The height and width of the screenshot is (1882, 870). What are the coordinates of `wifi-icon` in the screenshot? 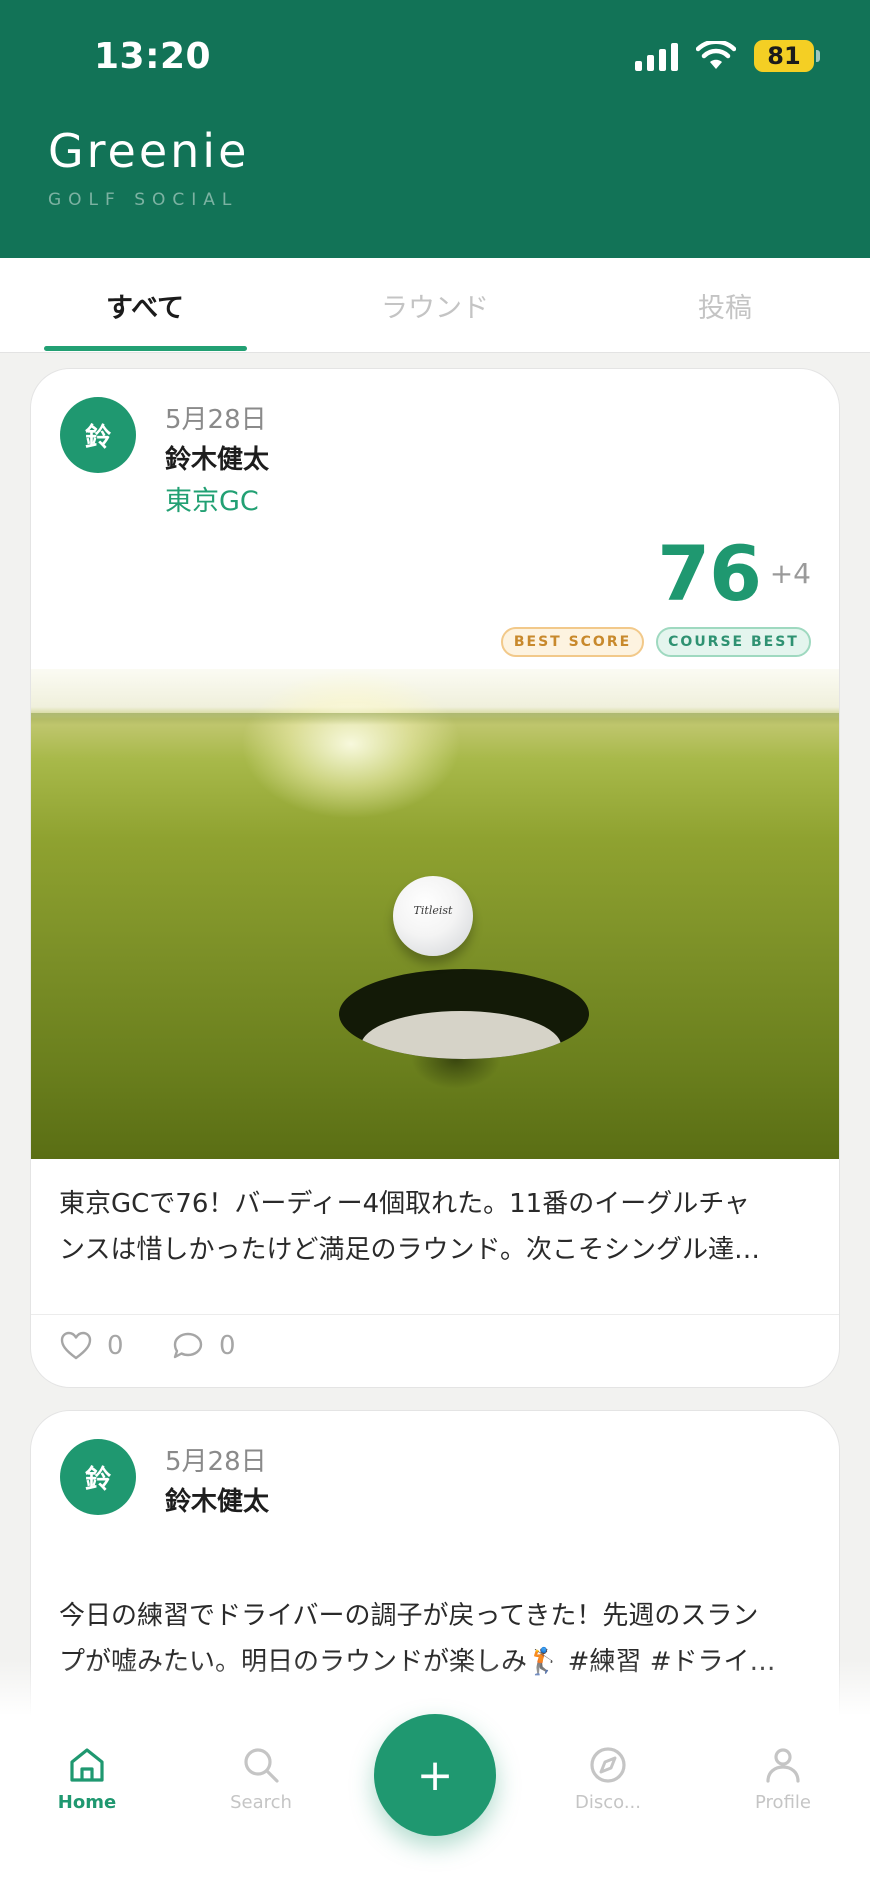 It's located at (716, 55).